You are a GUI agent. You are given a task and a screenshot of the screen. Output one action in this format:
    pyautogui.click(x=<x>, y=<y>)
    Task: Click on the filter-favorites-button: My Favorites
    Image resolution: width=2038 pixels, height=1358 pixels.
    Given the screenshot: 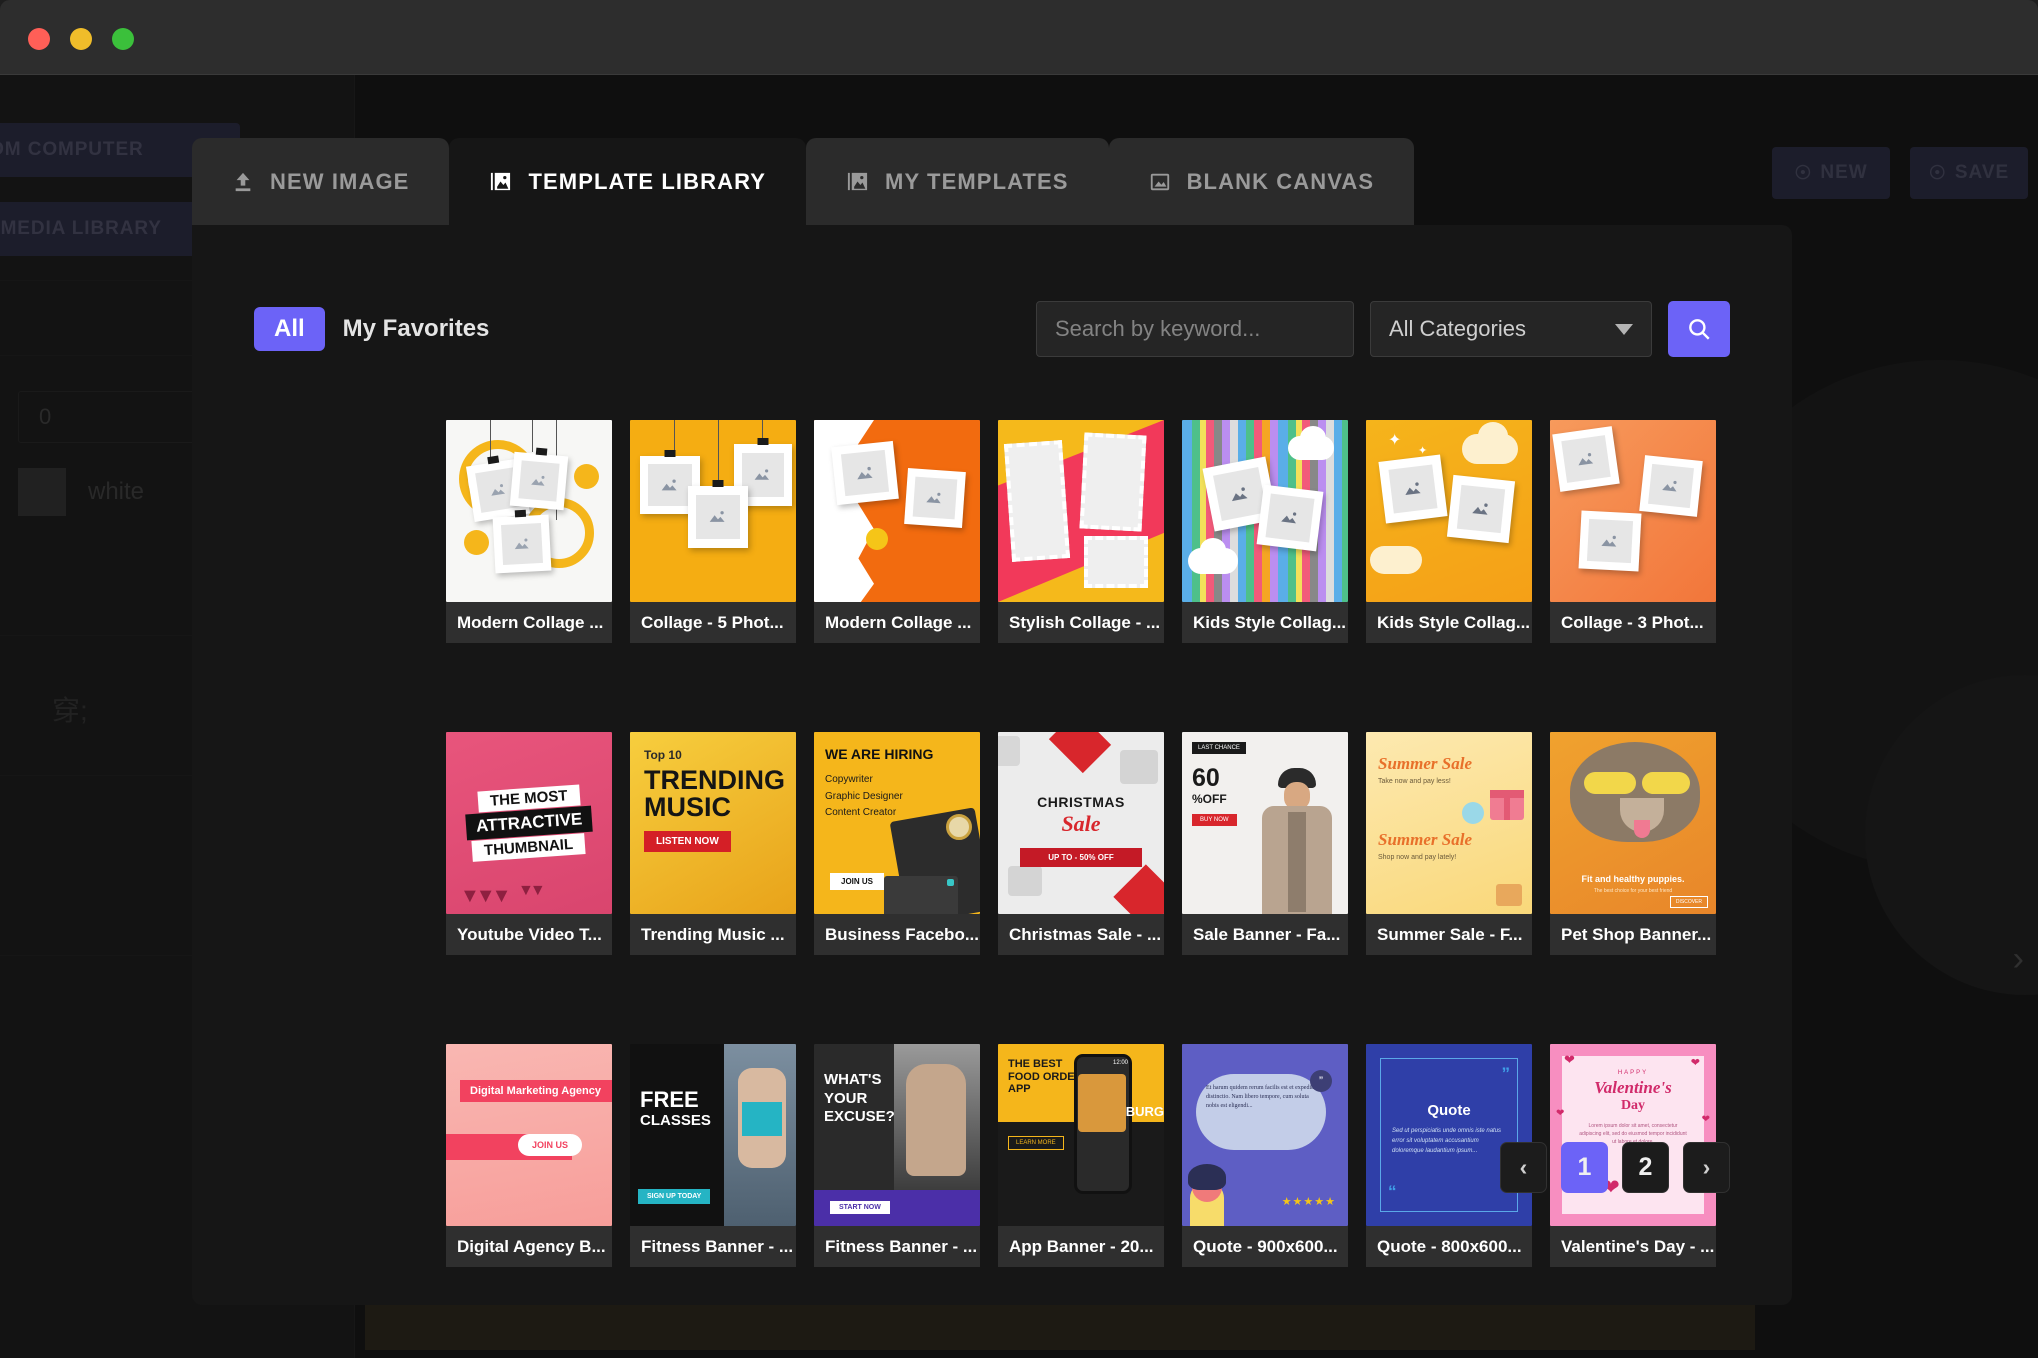 What is the action you would take?
    pyautogui.click(x=416, y=329)
    